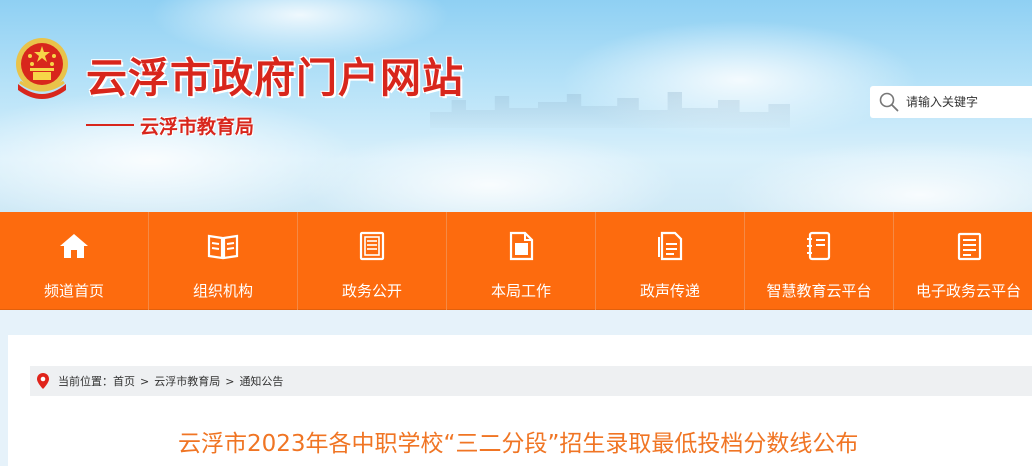 The image size is (1032, 466). Describe the element at coordinates (966, 102) in the screenshot. I see `search-input` at that location.